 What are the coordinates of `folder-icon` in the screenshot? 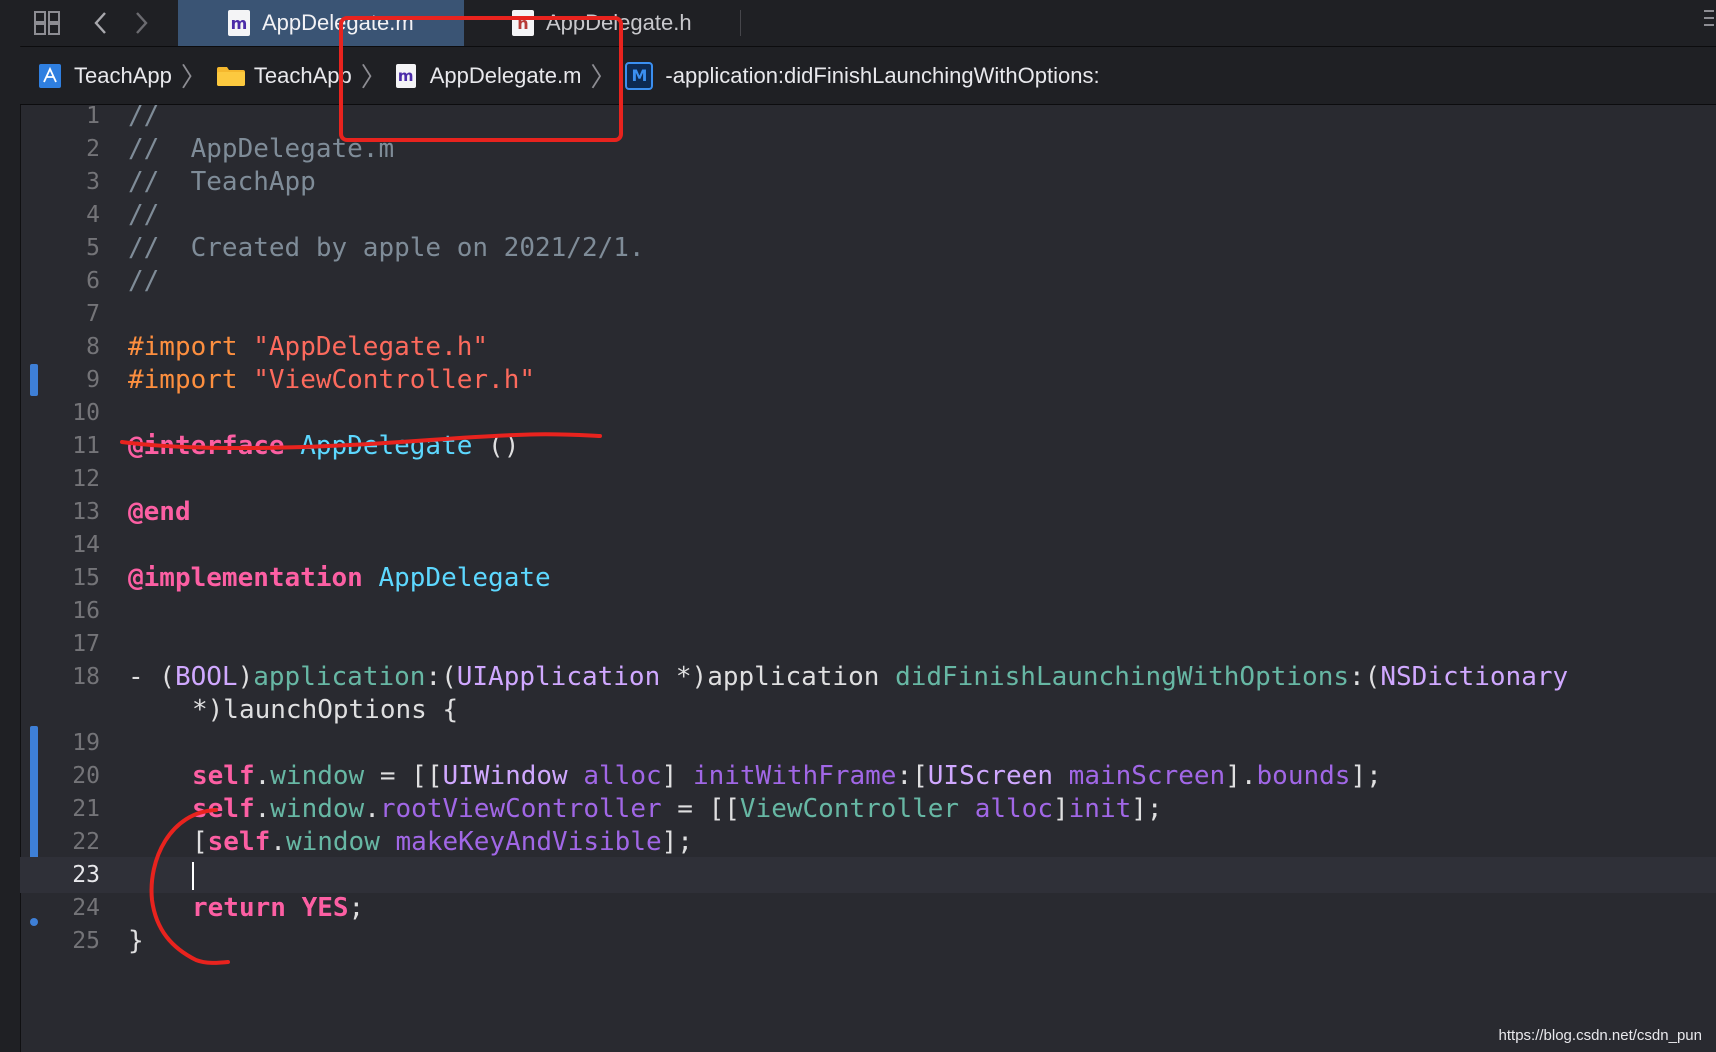 It's located at (230, 76).